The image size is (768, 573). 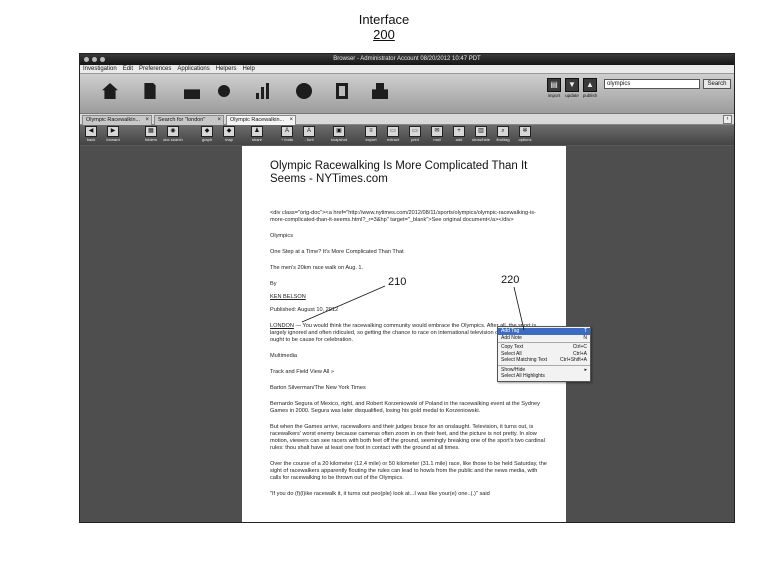 I want to click on forward-icon: ▶, so click(x=113, y=131).